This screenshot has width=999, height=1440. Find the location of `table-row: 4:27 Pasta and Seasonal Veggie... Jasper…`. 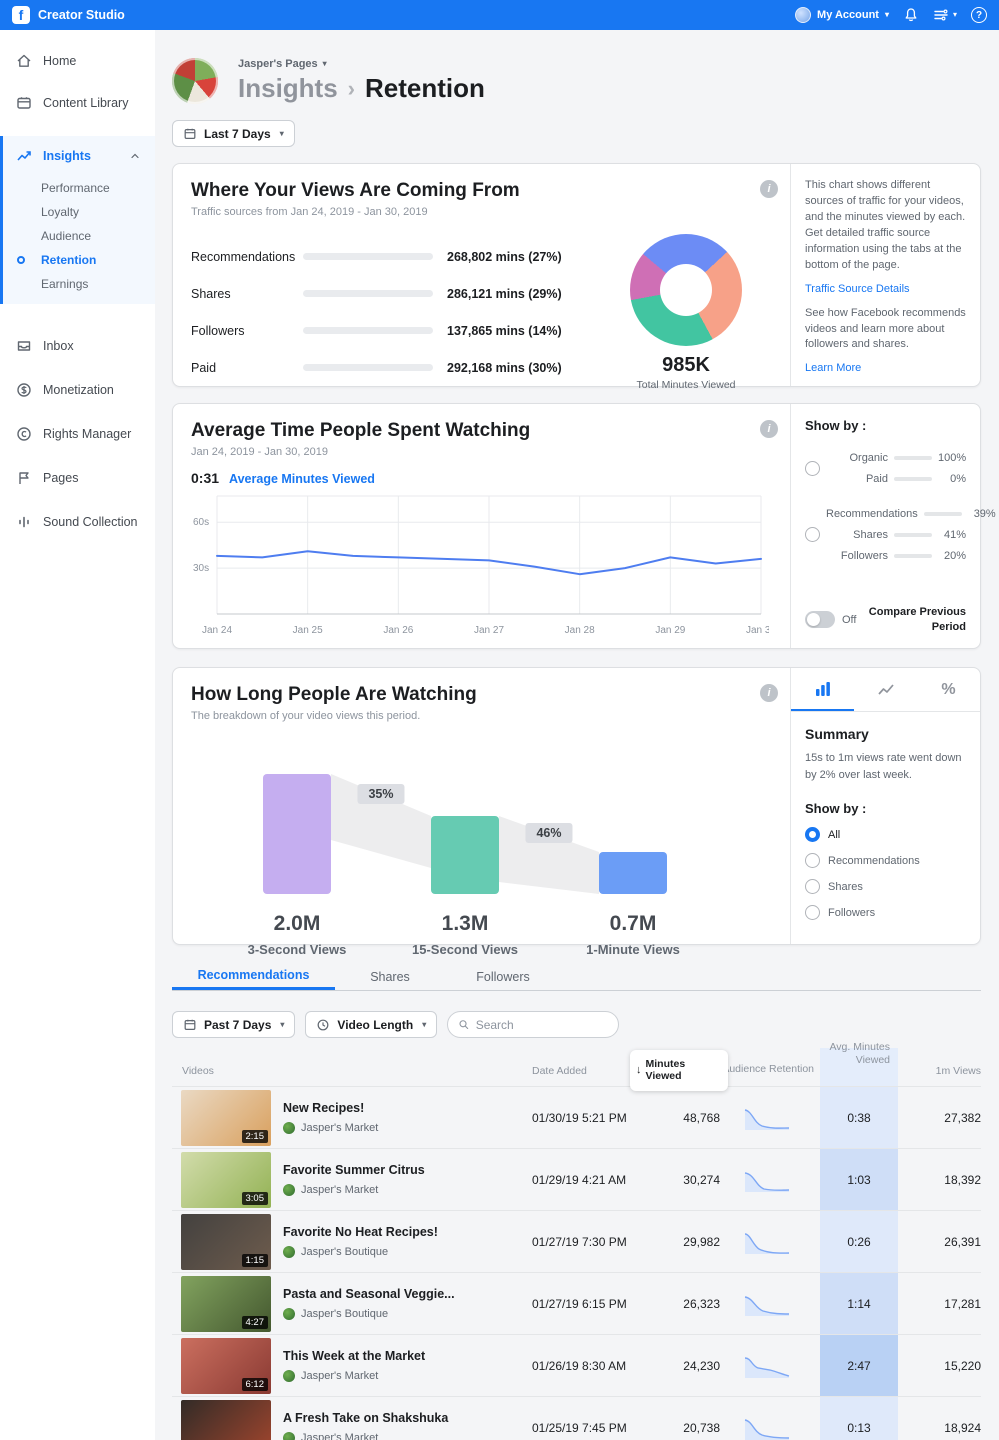

table-row: 4:27 Pasta and Seasonal Veggie... Jasper… is located at coordinates (576, 1303).